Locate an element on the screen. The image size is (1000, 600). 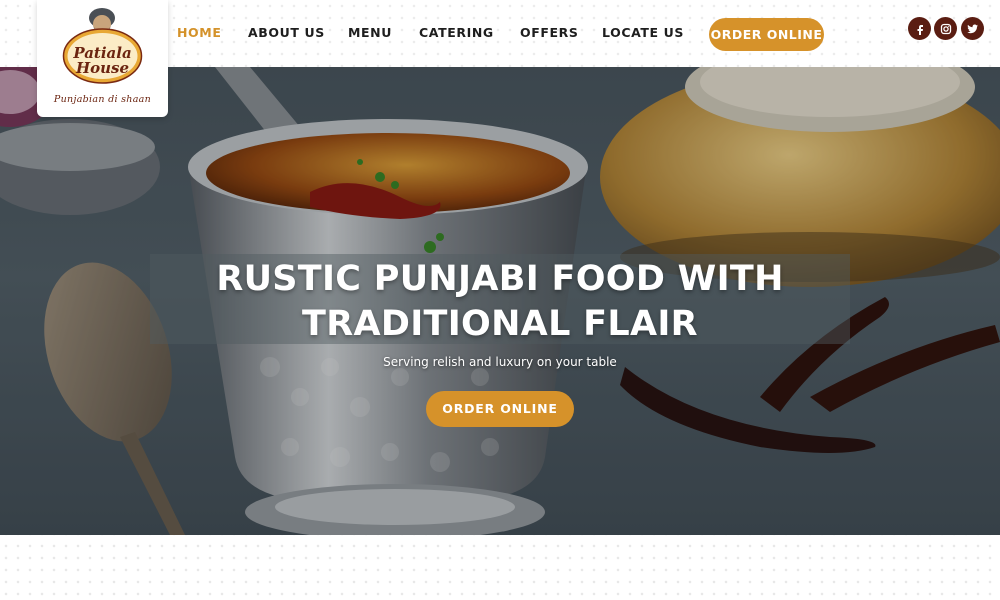
twitter-icon is located at coordinates (972, 28).